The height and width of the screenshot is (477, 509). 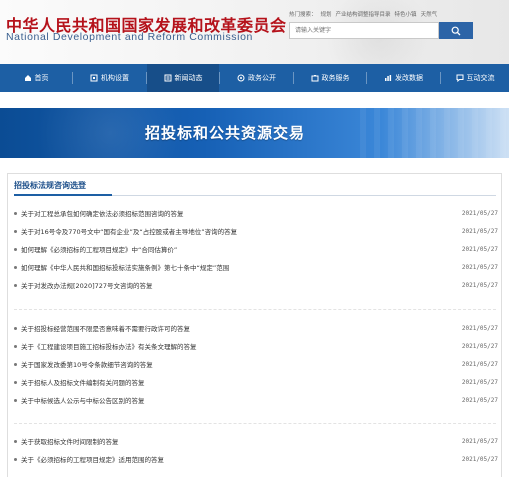 I want to click on hot-search: 热门搜索： 规划 产业结构调整指导目录 特色小镇 天然气, so click(x=365, y=14).